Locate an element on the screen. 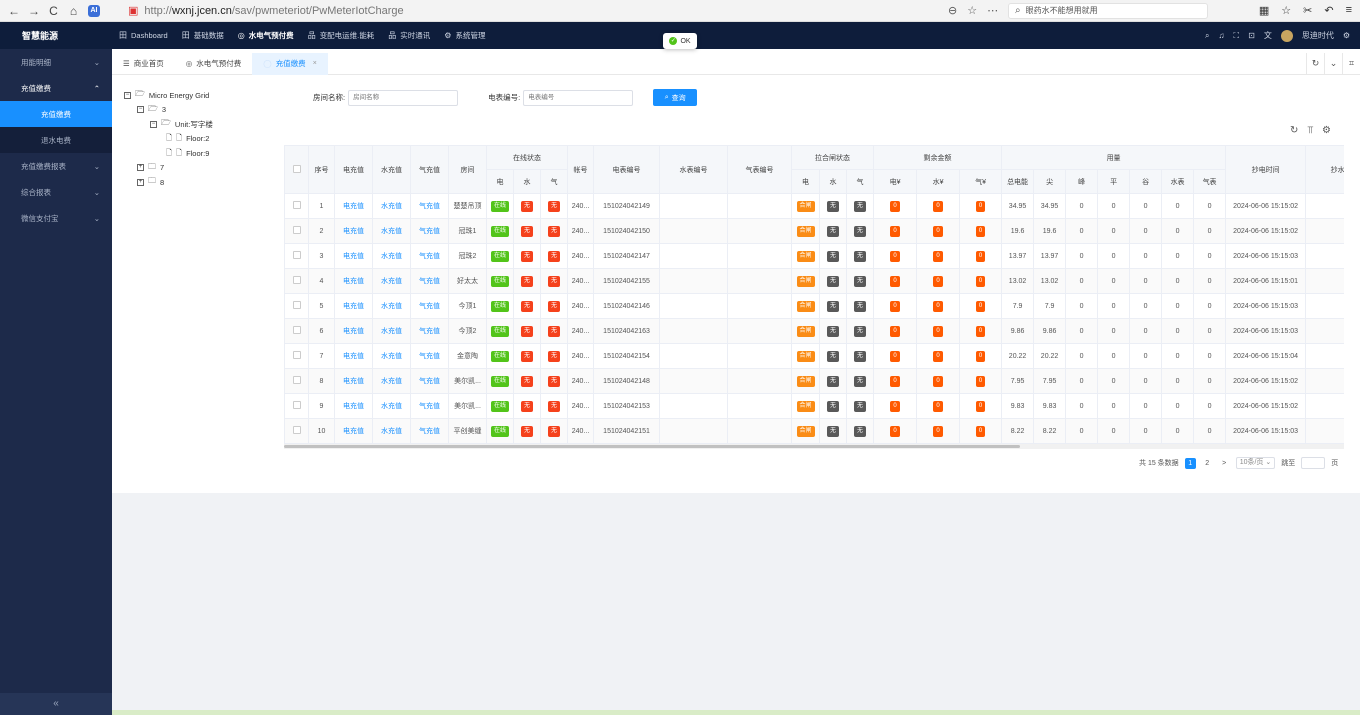 The height and width of the screenshot is (715, 1360). room-name-input is located at coordinates (403, 97).